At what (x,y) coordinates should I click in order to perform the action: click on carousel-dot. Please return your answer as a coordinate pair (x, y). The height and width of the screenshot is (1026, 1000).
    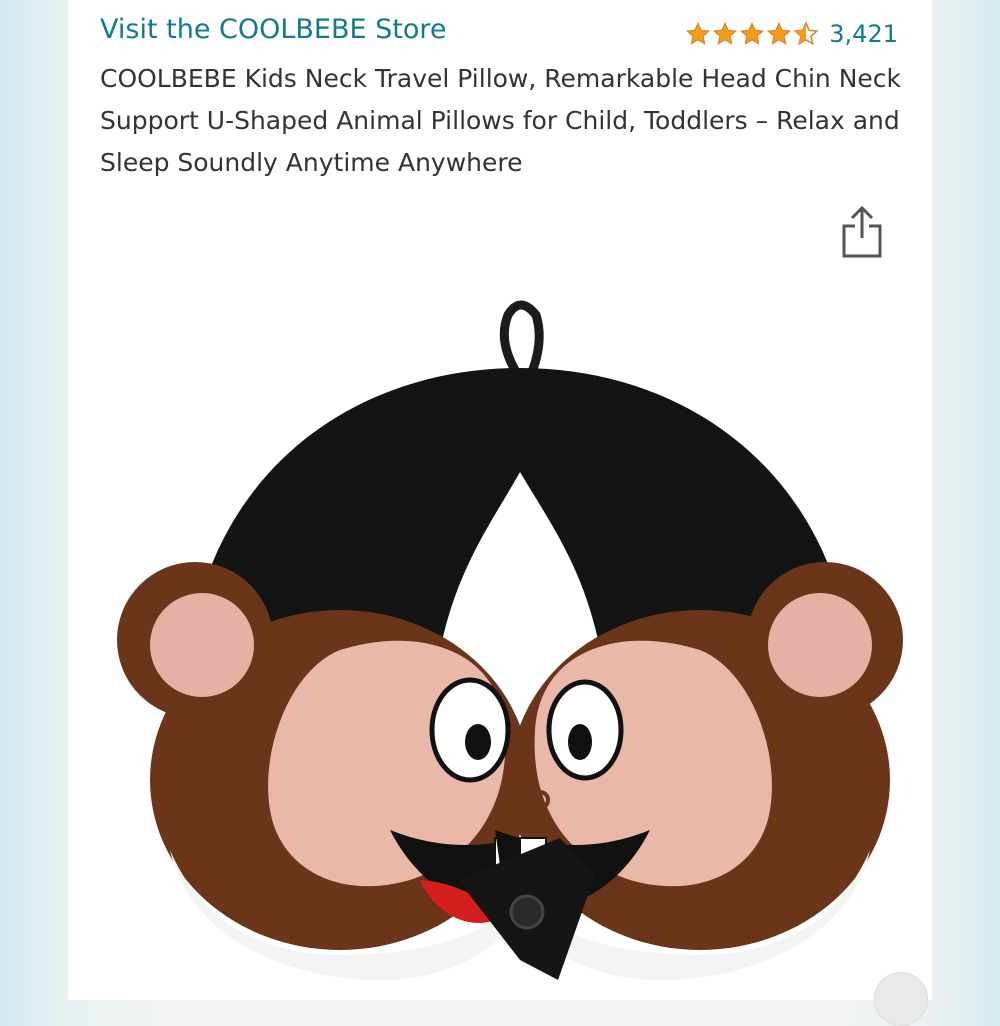
    Looking at the image, I should click on (901, 999).